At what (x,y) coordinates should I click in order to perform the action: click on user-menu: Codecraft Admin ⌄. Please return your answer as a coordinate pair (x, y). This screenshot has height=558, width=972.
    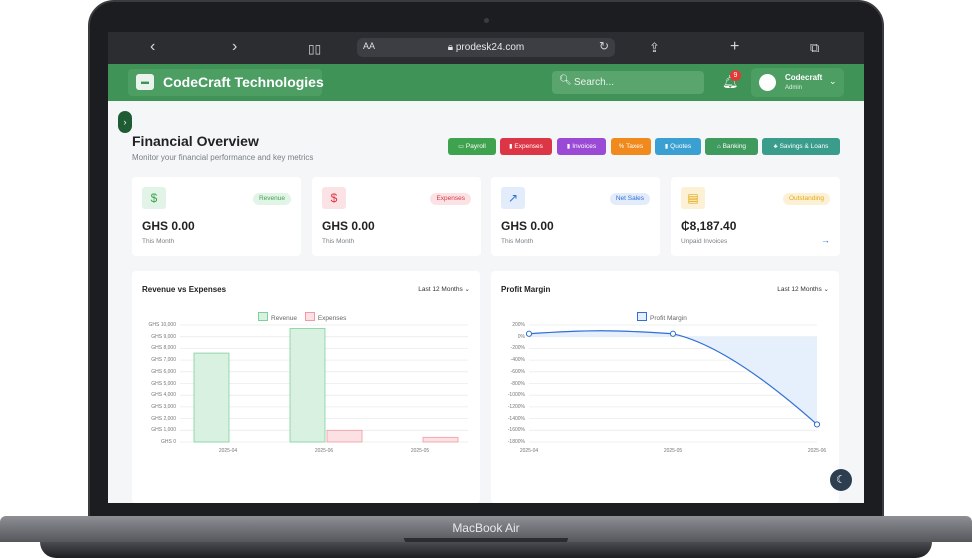
    Looking at the image, I should click on (797, 82).